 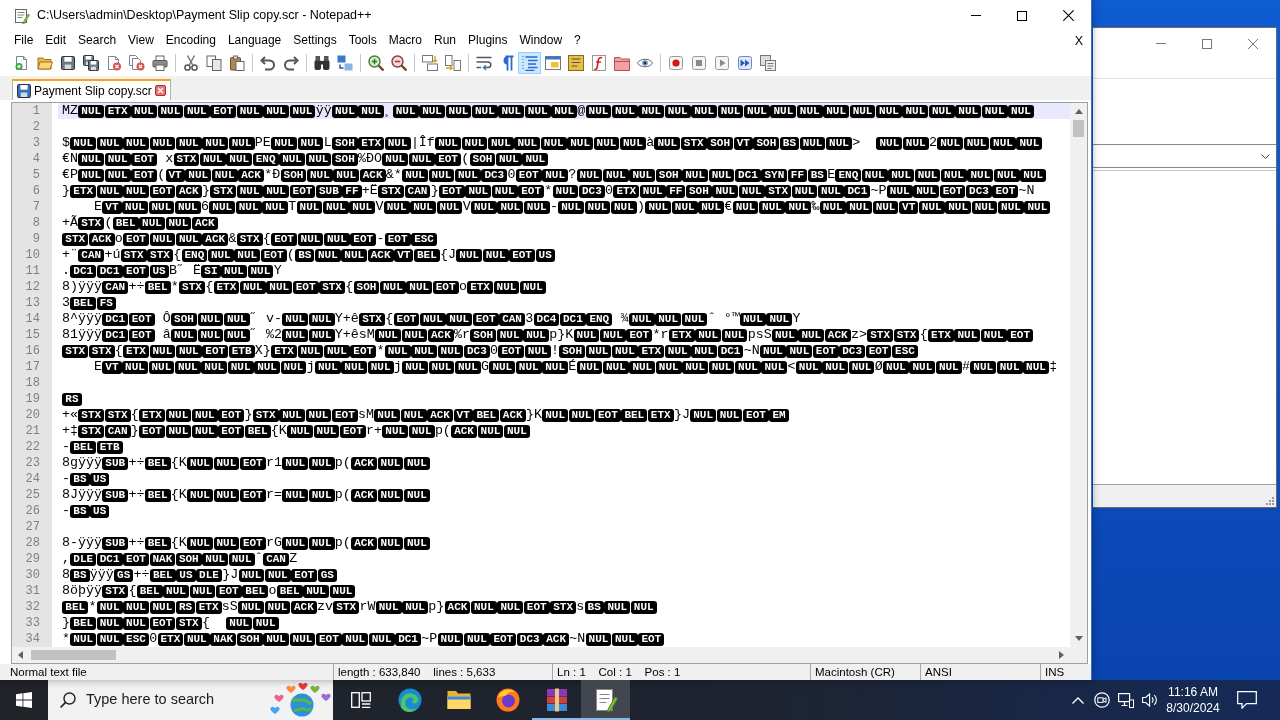 I want to click on network-icon, so click(x=1126, y=700).